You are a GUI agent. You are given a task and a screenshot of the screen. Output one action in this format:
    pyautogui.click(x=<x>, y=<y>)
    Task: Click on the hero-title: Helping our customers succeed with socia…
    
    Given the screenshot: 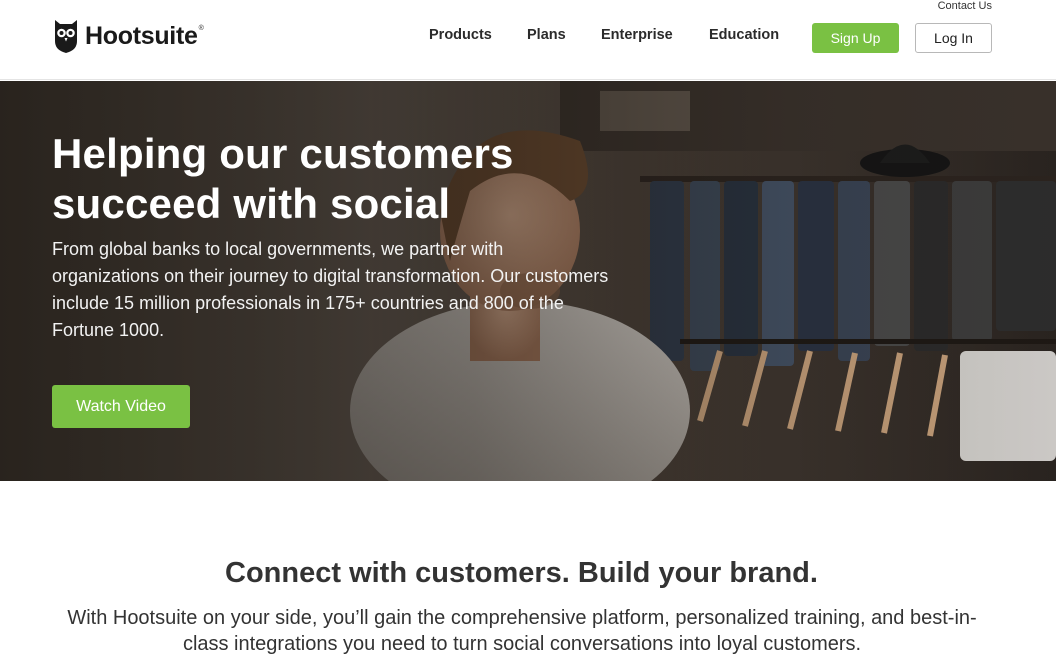 What is the action you would take?
    pyautogui.click(x=283, y=178)
    